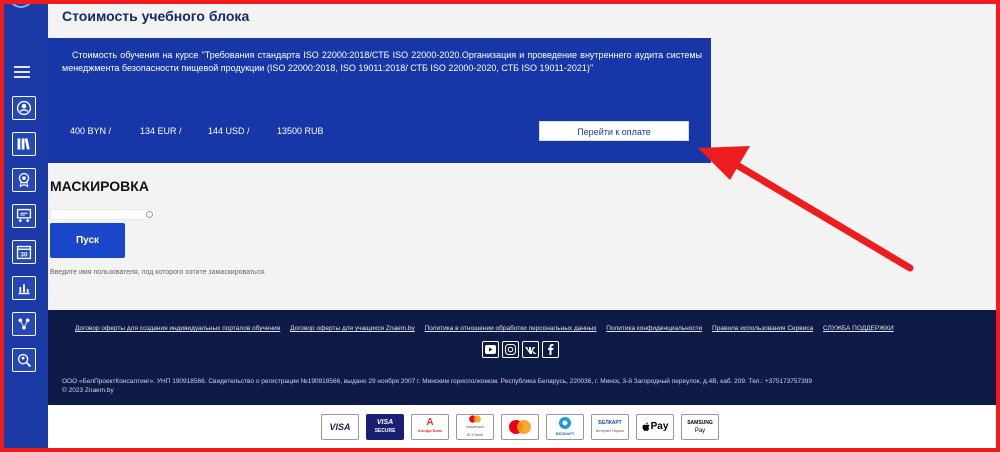  I want to click on youtube-icon, so click(490, 349).